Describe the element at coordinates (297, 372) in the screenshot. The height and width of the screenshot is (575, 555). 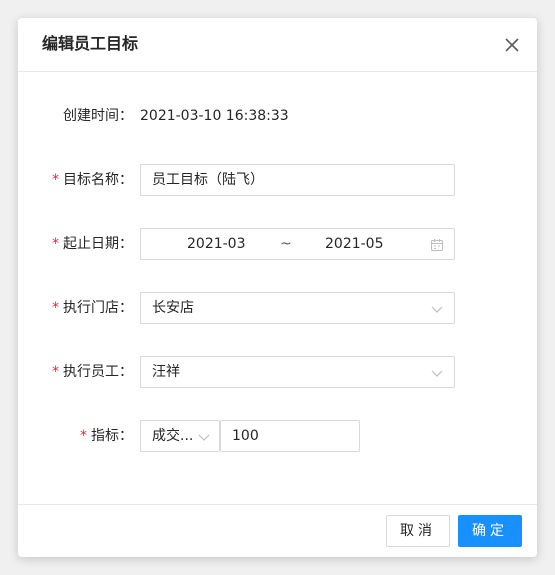
I see `employee-select: 汪祥` at that location.